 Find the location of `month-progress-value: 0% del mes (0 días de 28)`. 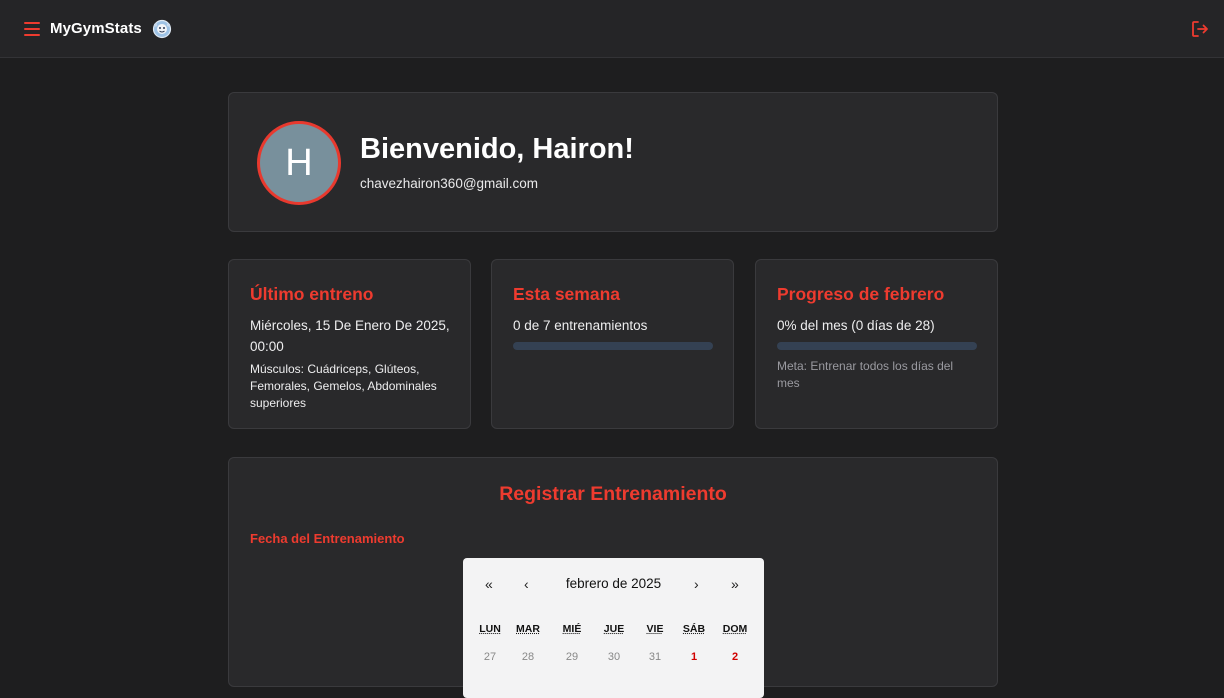

month-progress-value: 0% del mes (0 días de 28) is located at coordinates (856, 325).